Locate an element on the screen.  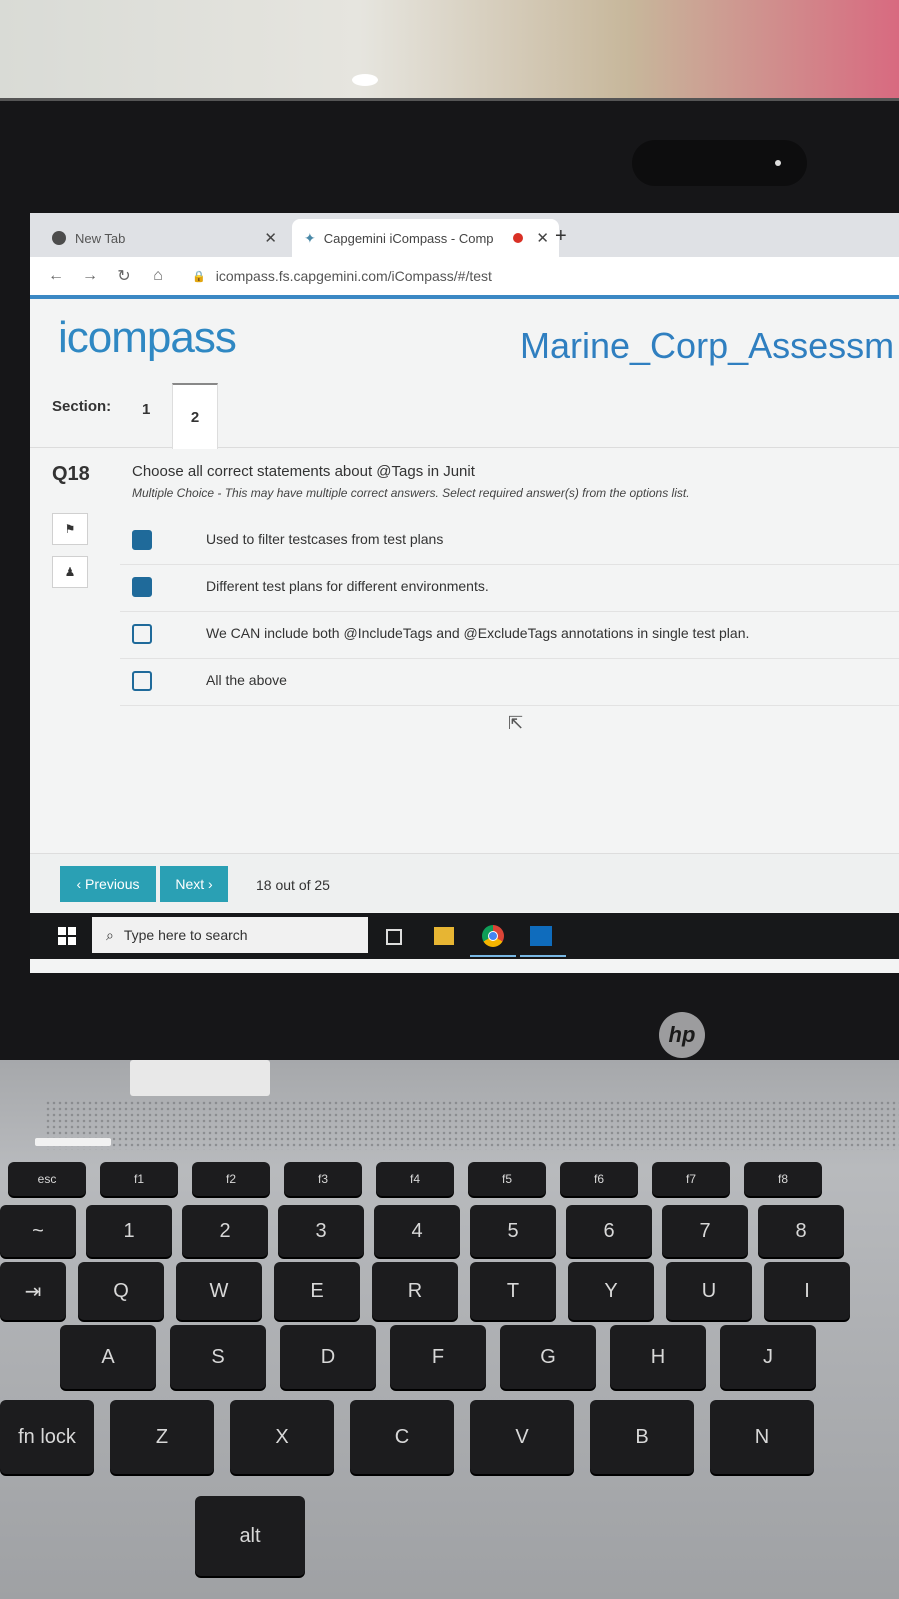
key-f: F is located at coordinates (438, 1357).